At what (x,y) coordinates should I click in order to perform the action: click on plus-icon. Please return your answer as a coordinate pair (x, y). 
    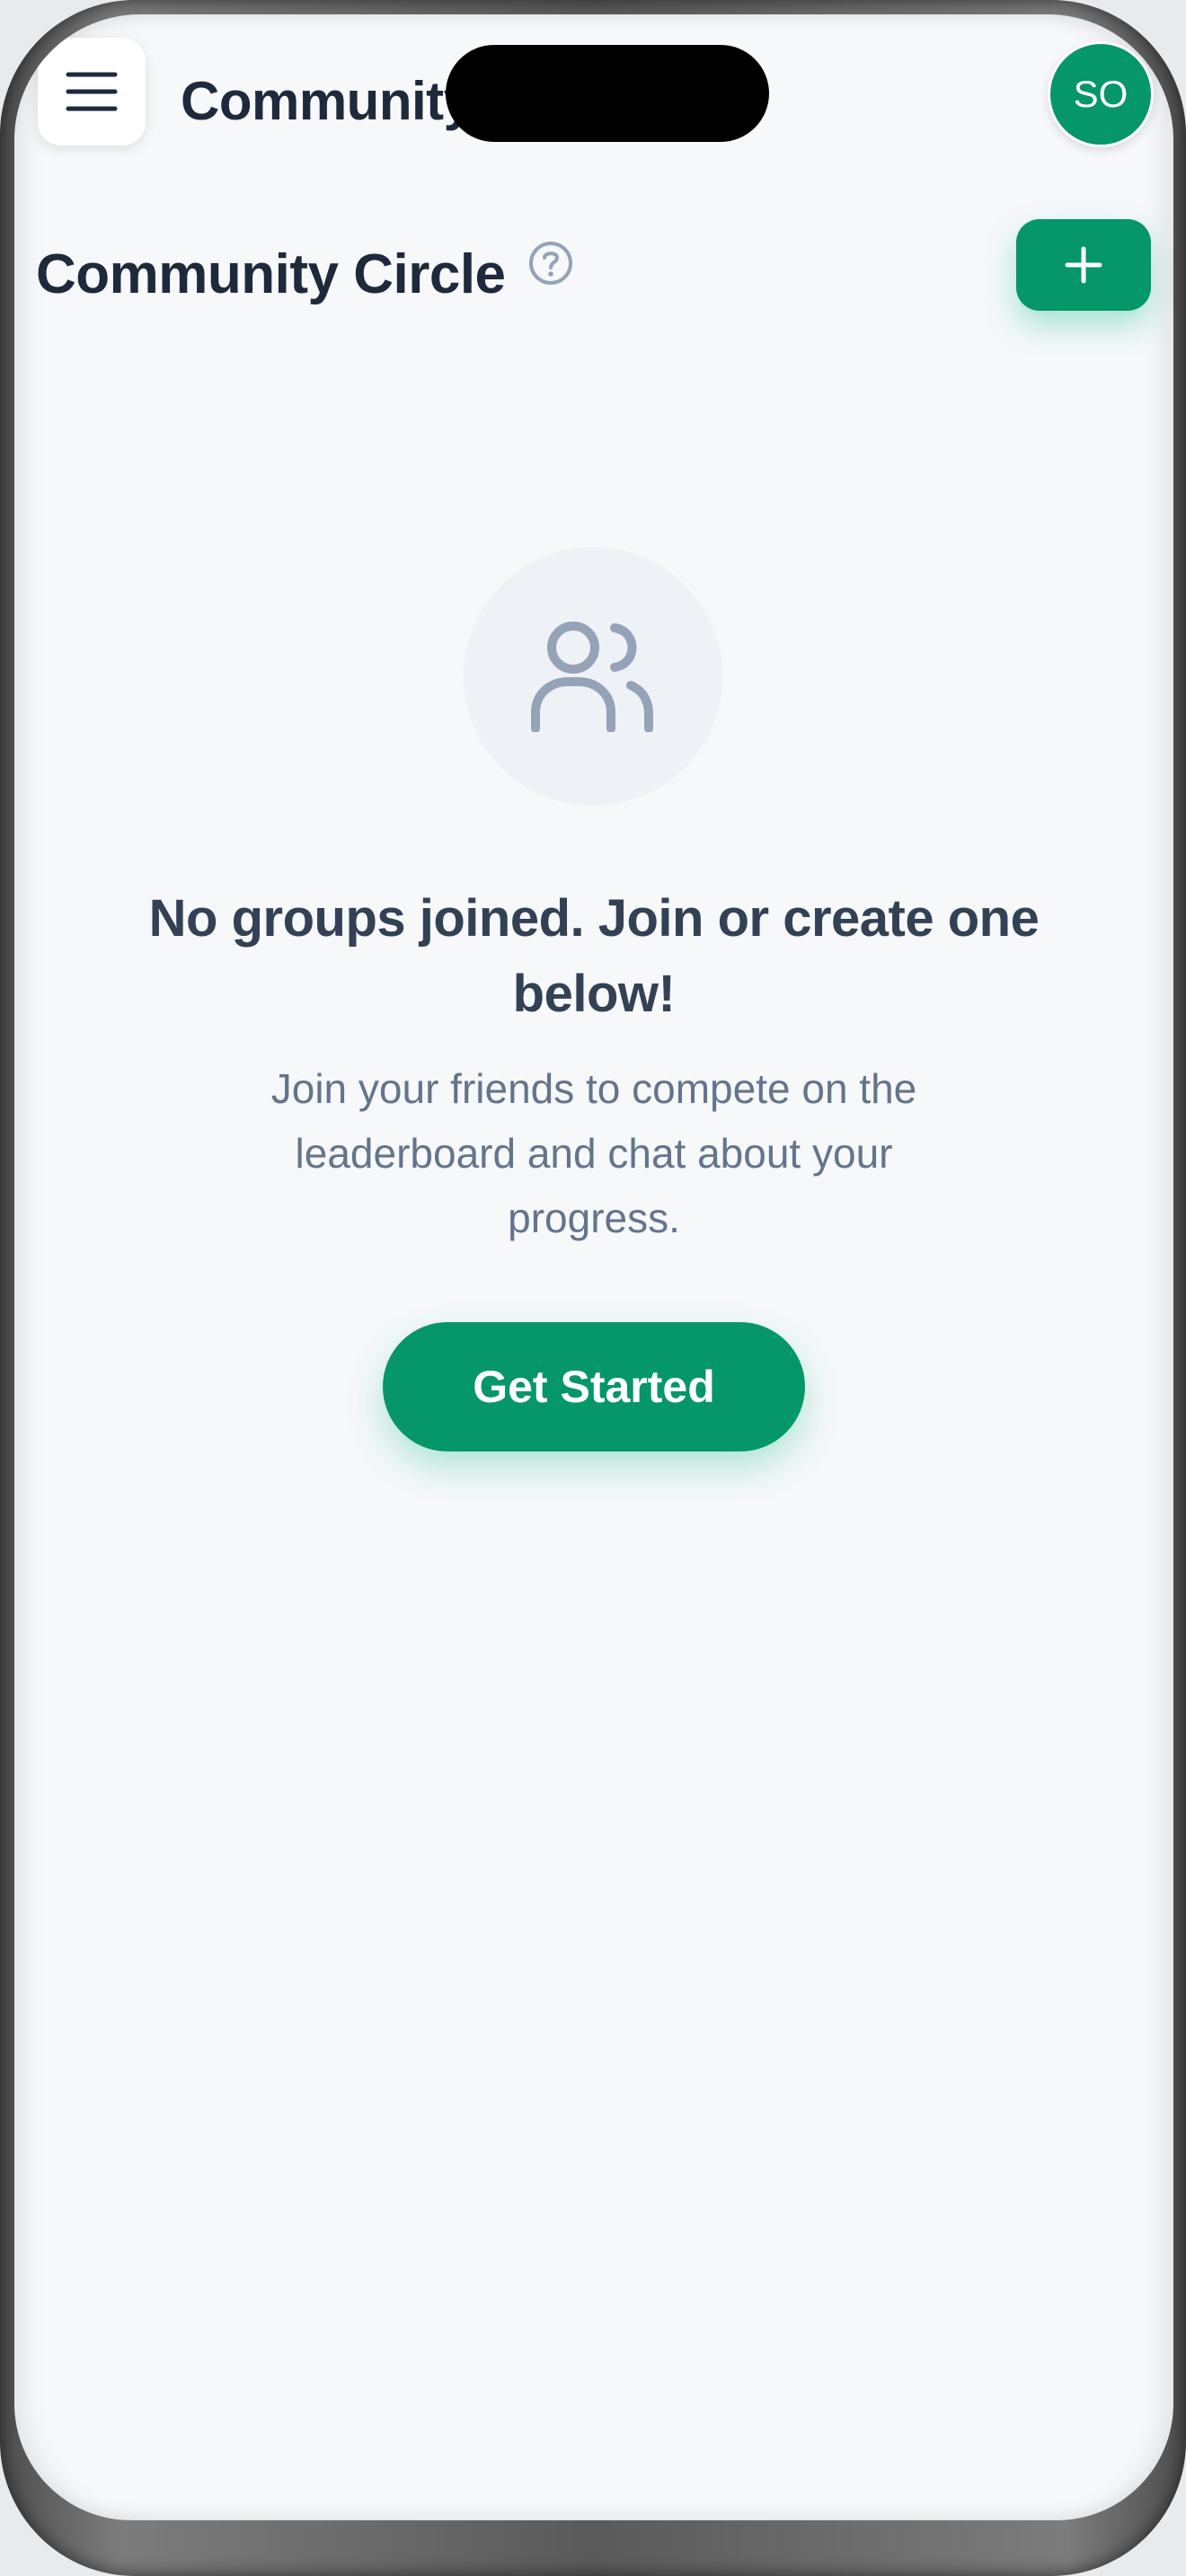
    Looking at the image, I should click on (1083, 265).